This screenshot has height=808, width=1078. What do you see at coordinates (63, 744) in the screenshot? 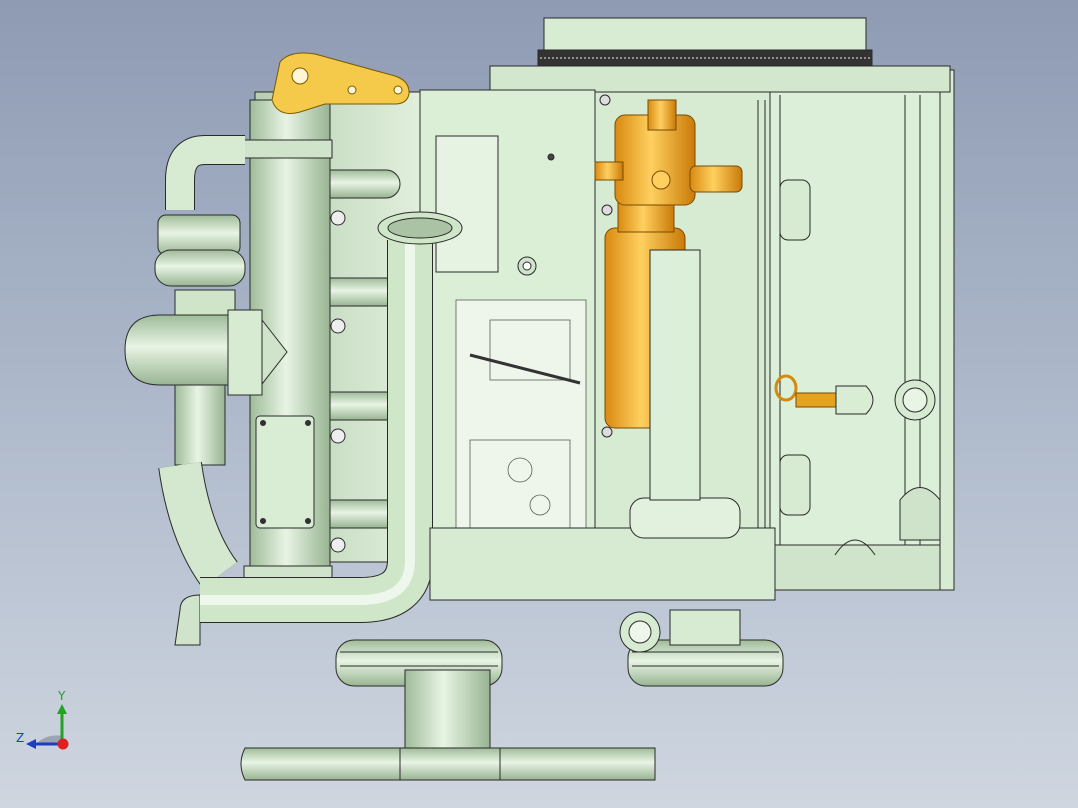
I see `x-axis-dot-icon` at bounding box center [63, 744].